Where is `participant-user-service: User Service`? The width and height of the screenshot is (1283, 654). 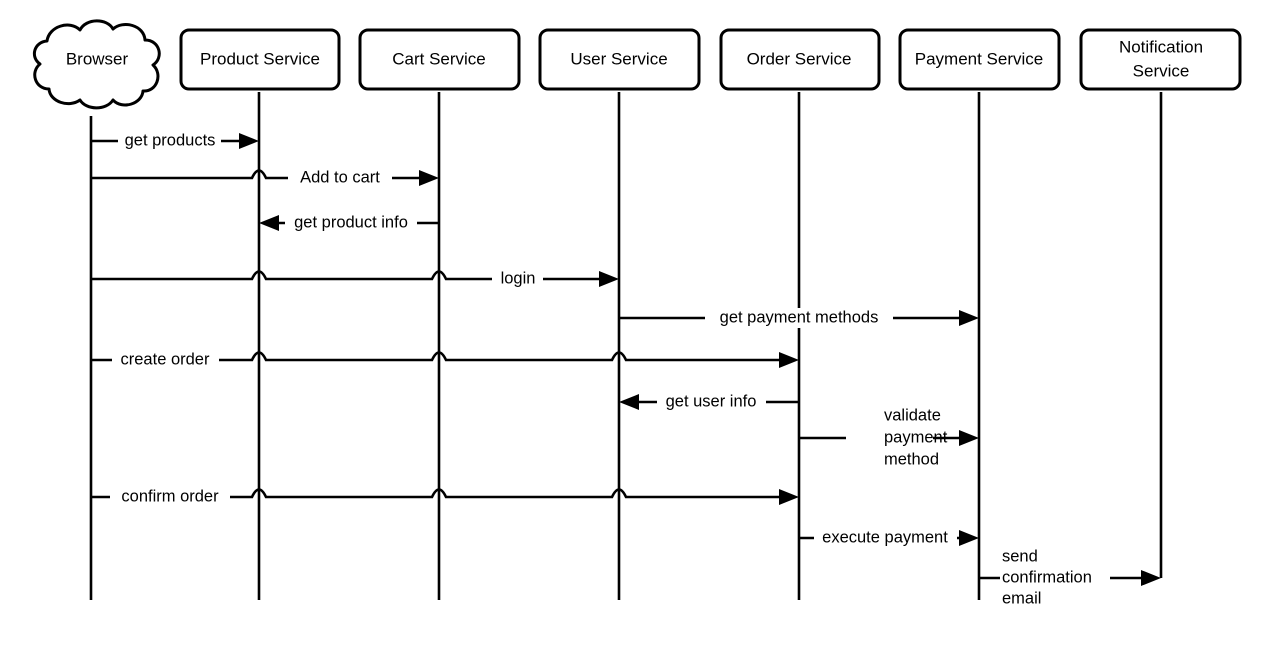
participant-user-service: User Service is located at coordinates (619, 59).